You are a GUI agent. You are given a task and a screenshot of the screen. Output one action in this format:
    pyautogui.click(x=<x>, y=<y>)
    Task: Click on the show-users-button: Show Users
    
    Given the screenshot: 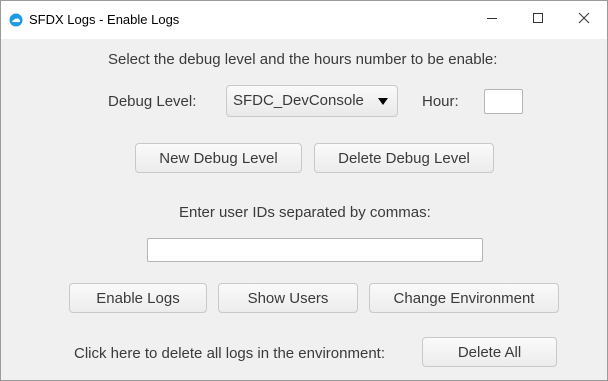 What is the action you would take?
    pyautogui.click(x=288, y=298)
    